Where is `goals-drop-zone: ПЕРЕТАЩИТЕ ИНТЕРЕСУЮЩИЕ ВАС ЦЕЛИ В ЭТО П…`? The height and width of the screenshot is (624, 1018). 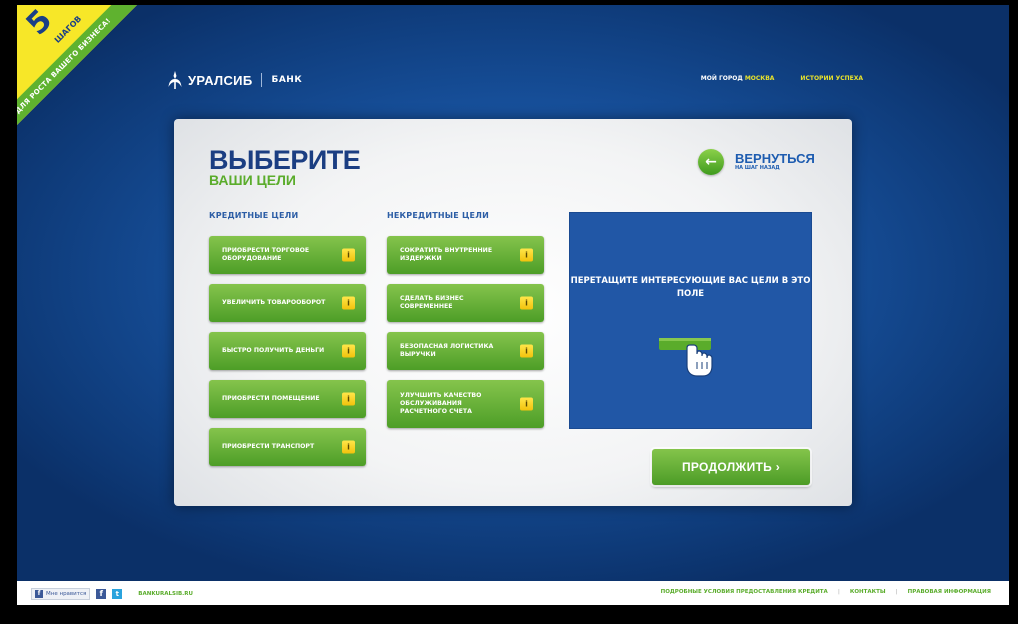
goals-drop-zone: ПЕРЕТАЩИТЕ ИНТЕРЕСУЮЩИЕ ВАС ЦЕЛИ В ЭТО П… is located at coordinates (690, 320).